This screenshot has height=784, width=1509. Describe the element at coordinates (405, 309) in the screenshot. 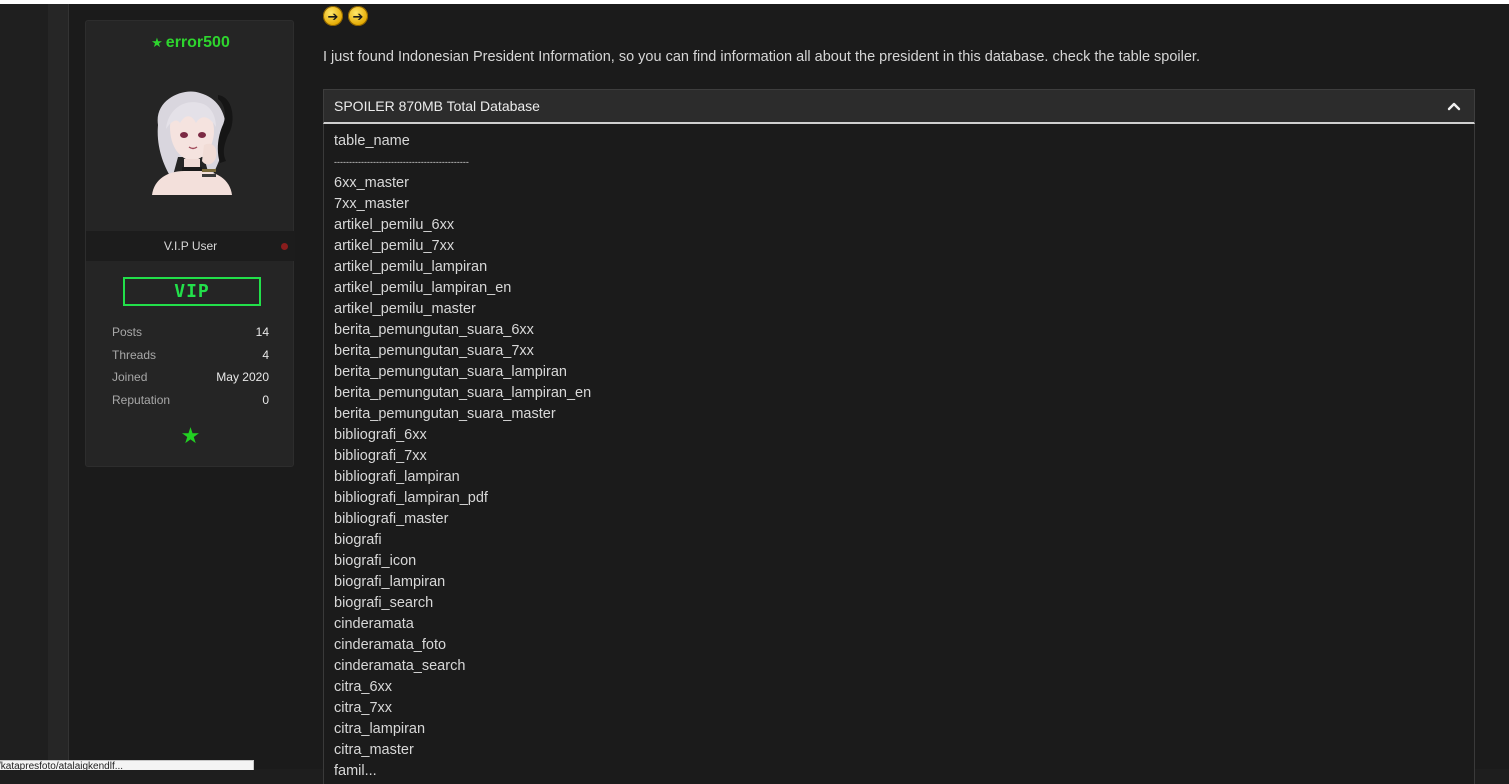

I see `table-name-item: artikel_pemilu_master` at that location.